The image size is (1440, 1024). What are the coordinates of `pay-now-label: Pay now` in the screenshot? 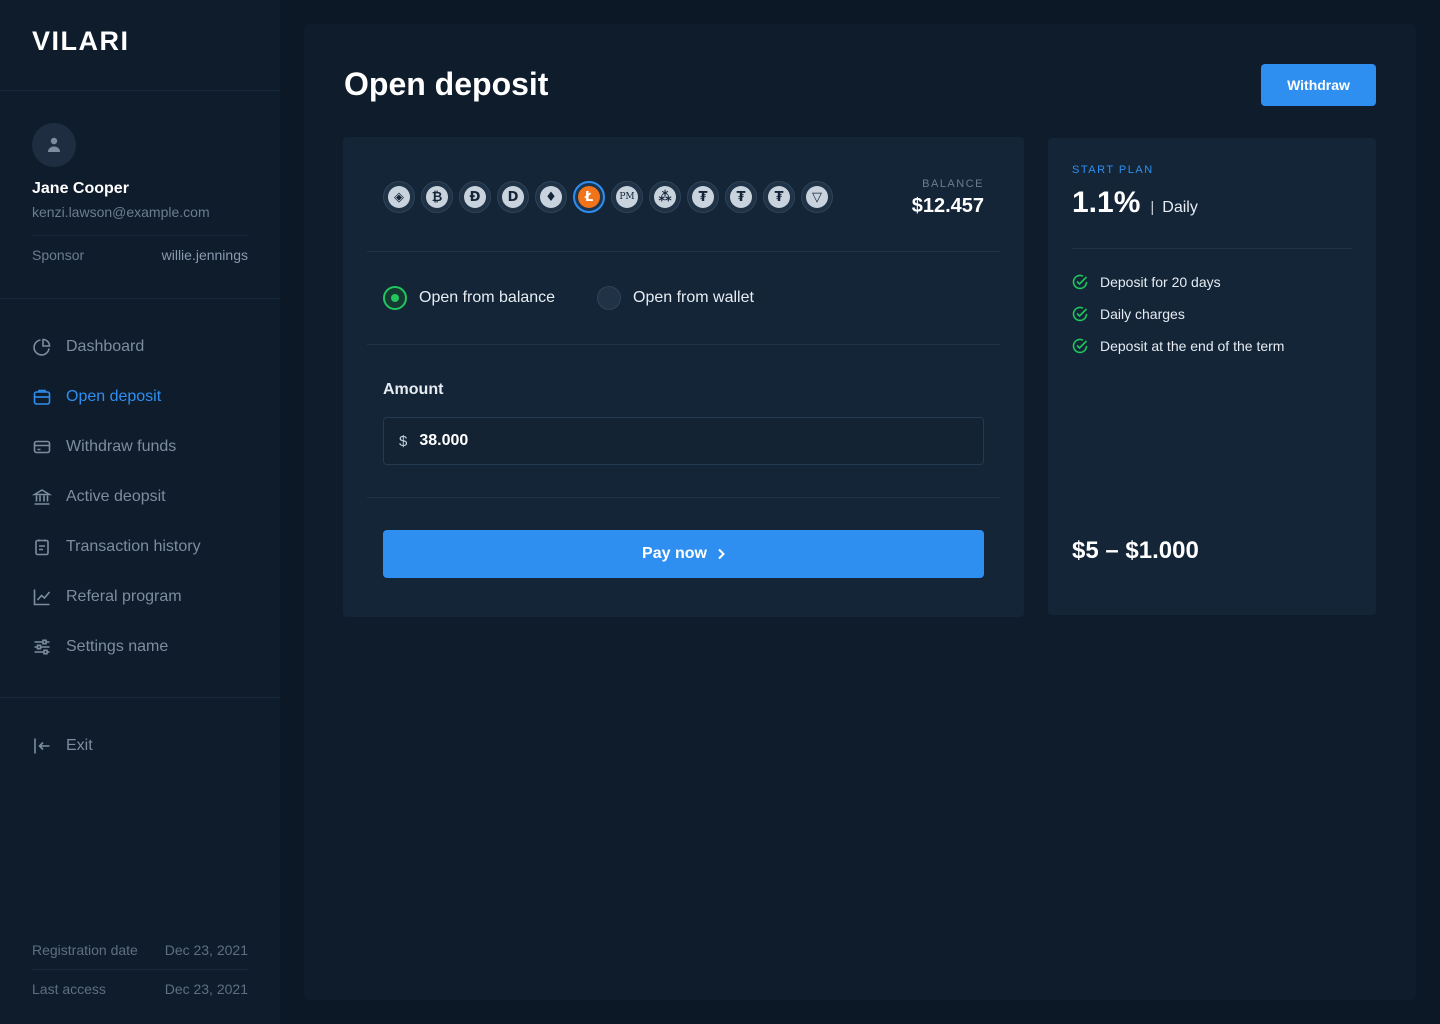 It's located at (674, 553).